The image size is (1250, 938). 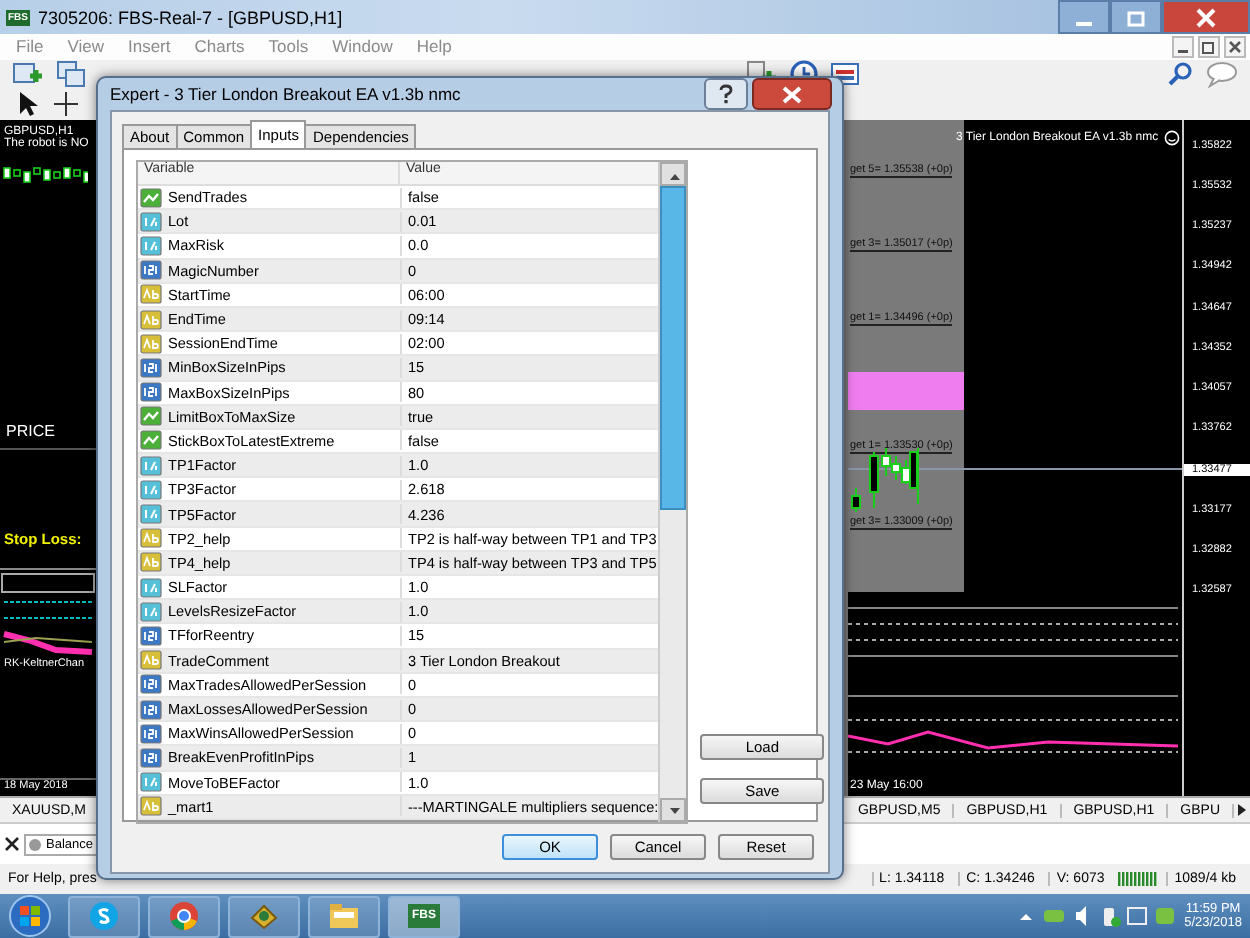 What do you see at coordinates (362, 46) in the screenshot?
I see `menu-item: Window` at bounding box center [362, 46].